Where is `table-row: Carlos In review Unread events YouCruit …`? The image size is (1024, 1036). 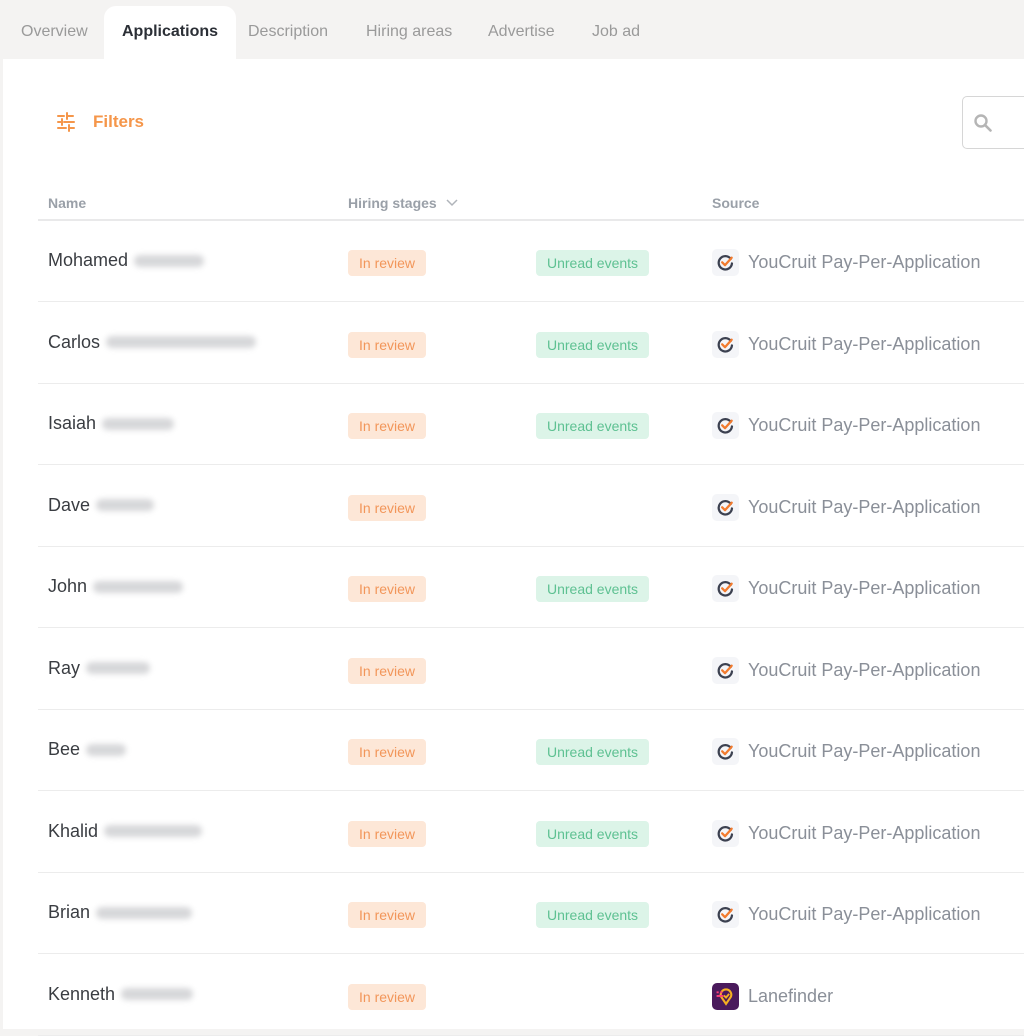
table-row: Carlos In review Unread events YouCruit … is located at coordinates (531, 343).